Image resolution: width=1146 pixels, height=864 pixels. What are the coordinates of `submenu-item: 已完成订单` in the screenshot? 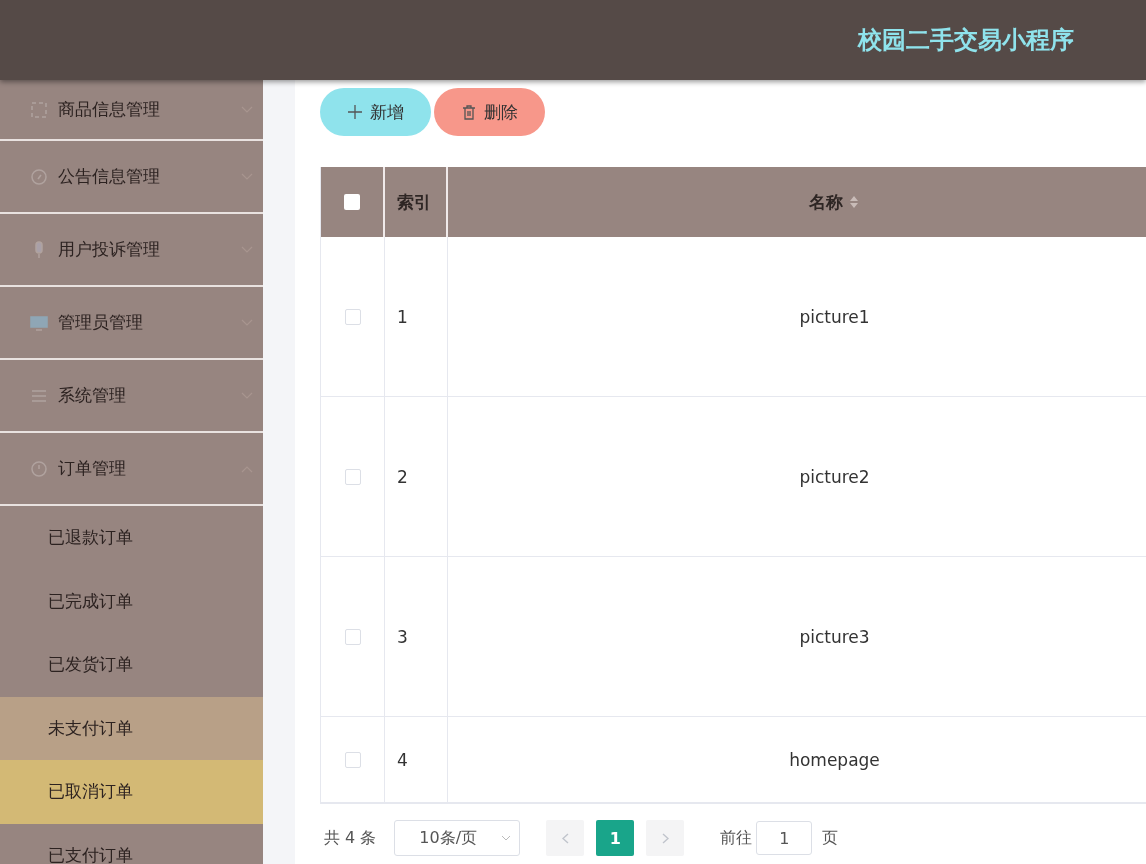 It's located at (131, 601).